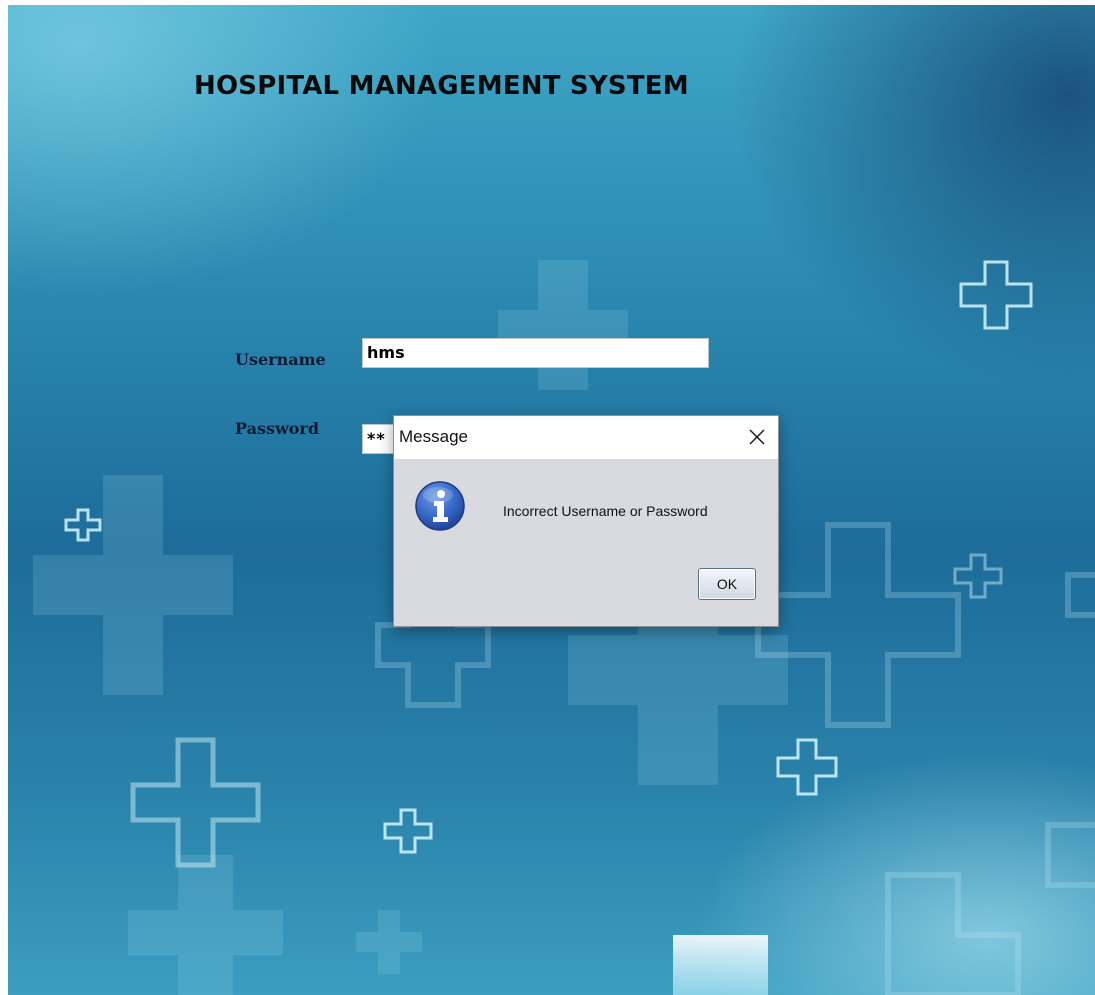 This screenshot has width=1095, height=995. Describe the element at coordinates (433, 436) in the screenshot. I see `dialog-title: Message` at that location.